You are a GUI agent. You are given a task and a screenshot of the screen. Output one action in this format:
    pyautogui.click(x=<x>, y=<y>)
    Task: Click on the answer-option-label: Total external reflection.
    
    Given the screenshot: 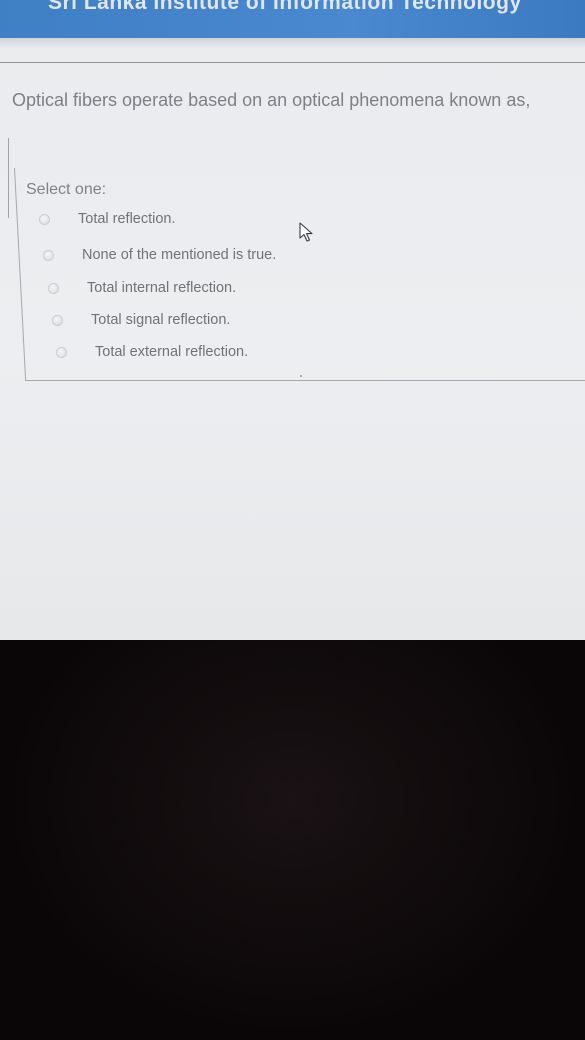 What is the action you would take?
    pyautogui.click(x=172, y=352)
    